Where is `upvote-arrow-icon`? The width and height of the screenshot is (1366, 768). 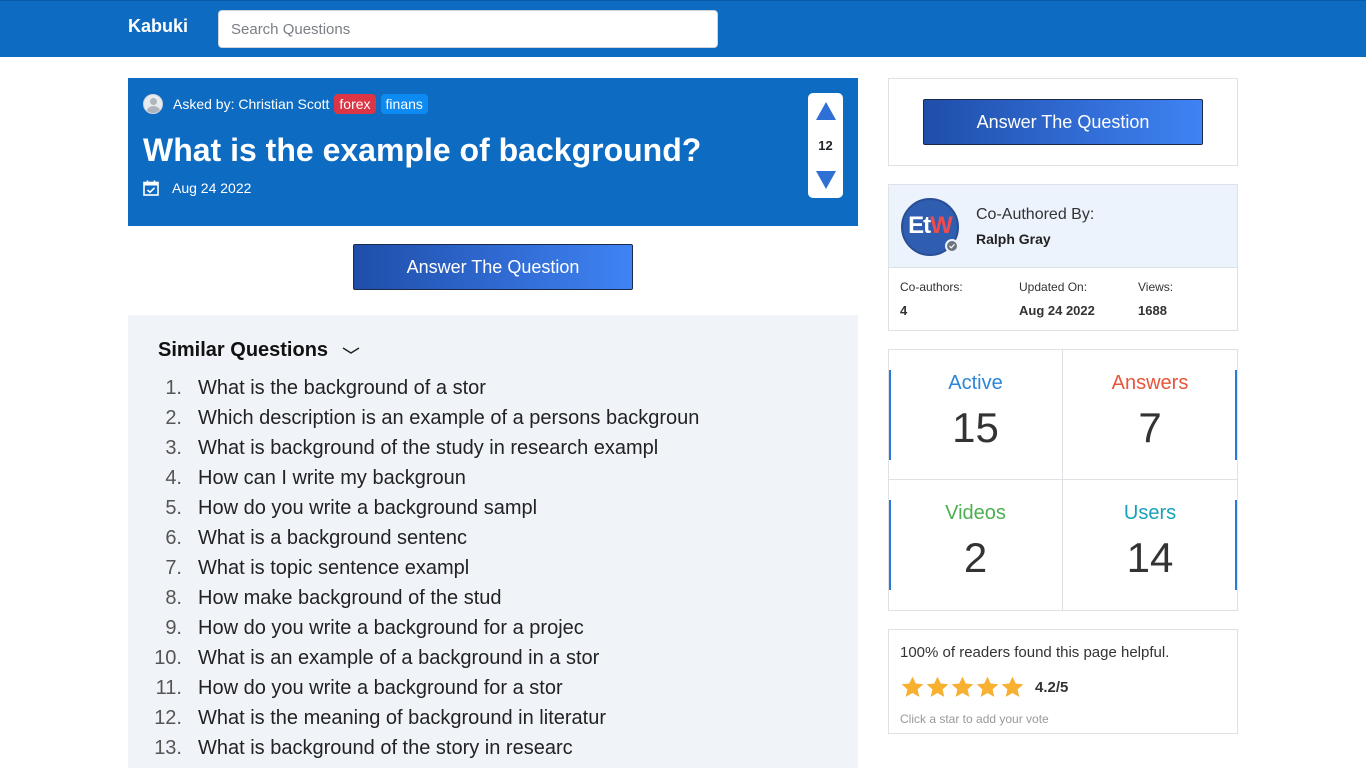
upvote-arrow-icon is located at coordinates (826, 111).